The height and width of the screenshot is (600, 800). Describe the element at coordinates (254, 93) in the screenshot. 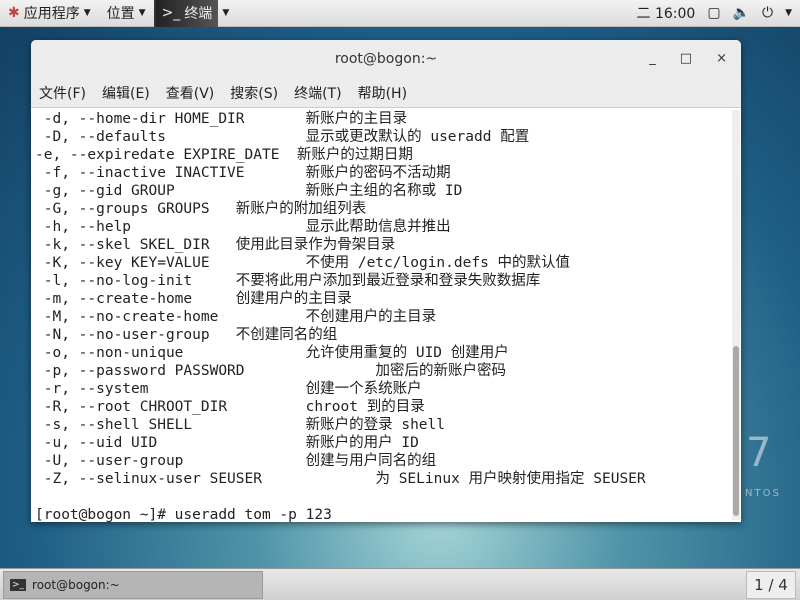

I see `menu-search: 搜索(S)` at that location.